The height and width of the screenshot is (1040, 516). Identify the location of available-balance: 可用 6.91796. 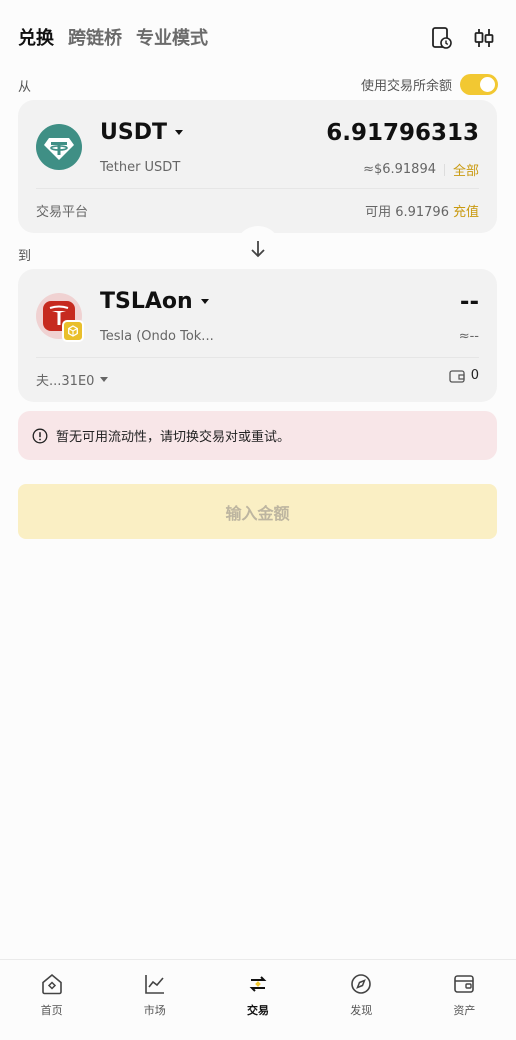
(407, 212).